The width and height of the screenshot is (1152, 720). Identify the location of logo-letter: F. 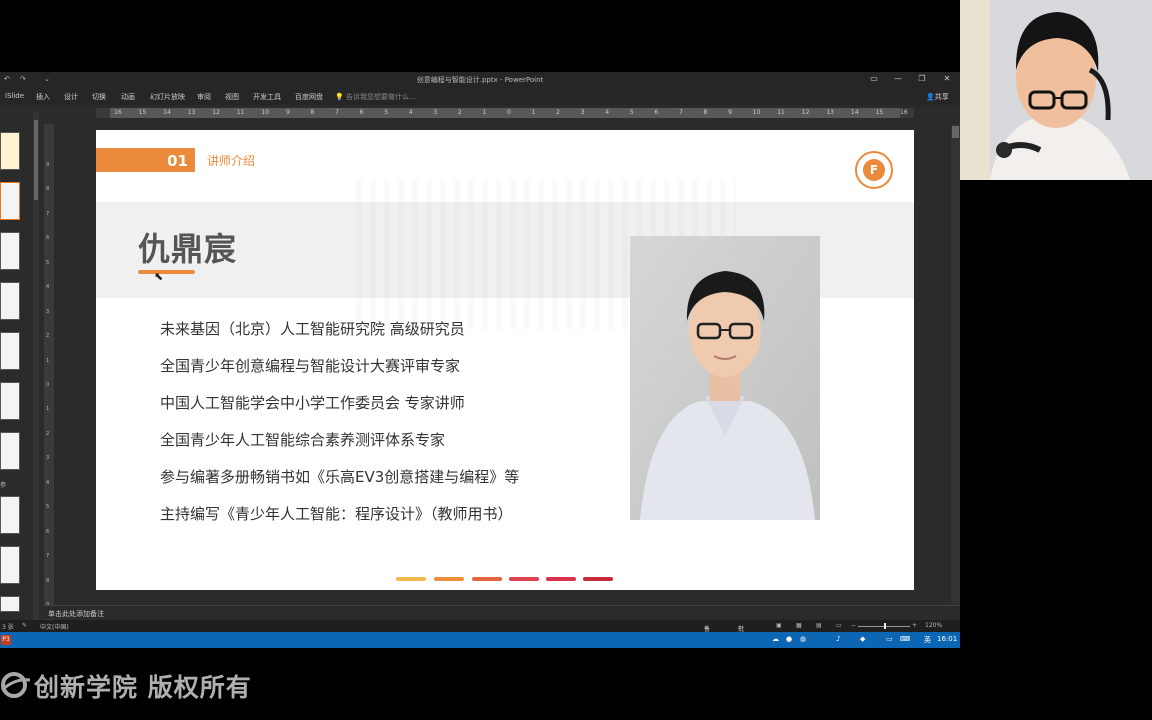
(874, 170).